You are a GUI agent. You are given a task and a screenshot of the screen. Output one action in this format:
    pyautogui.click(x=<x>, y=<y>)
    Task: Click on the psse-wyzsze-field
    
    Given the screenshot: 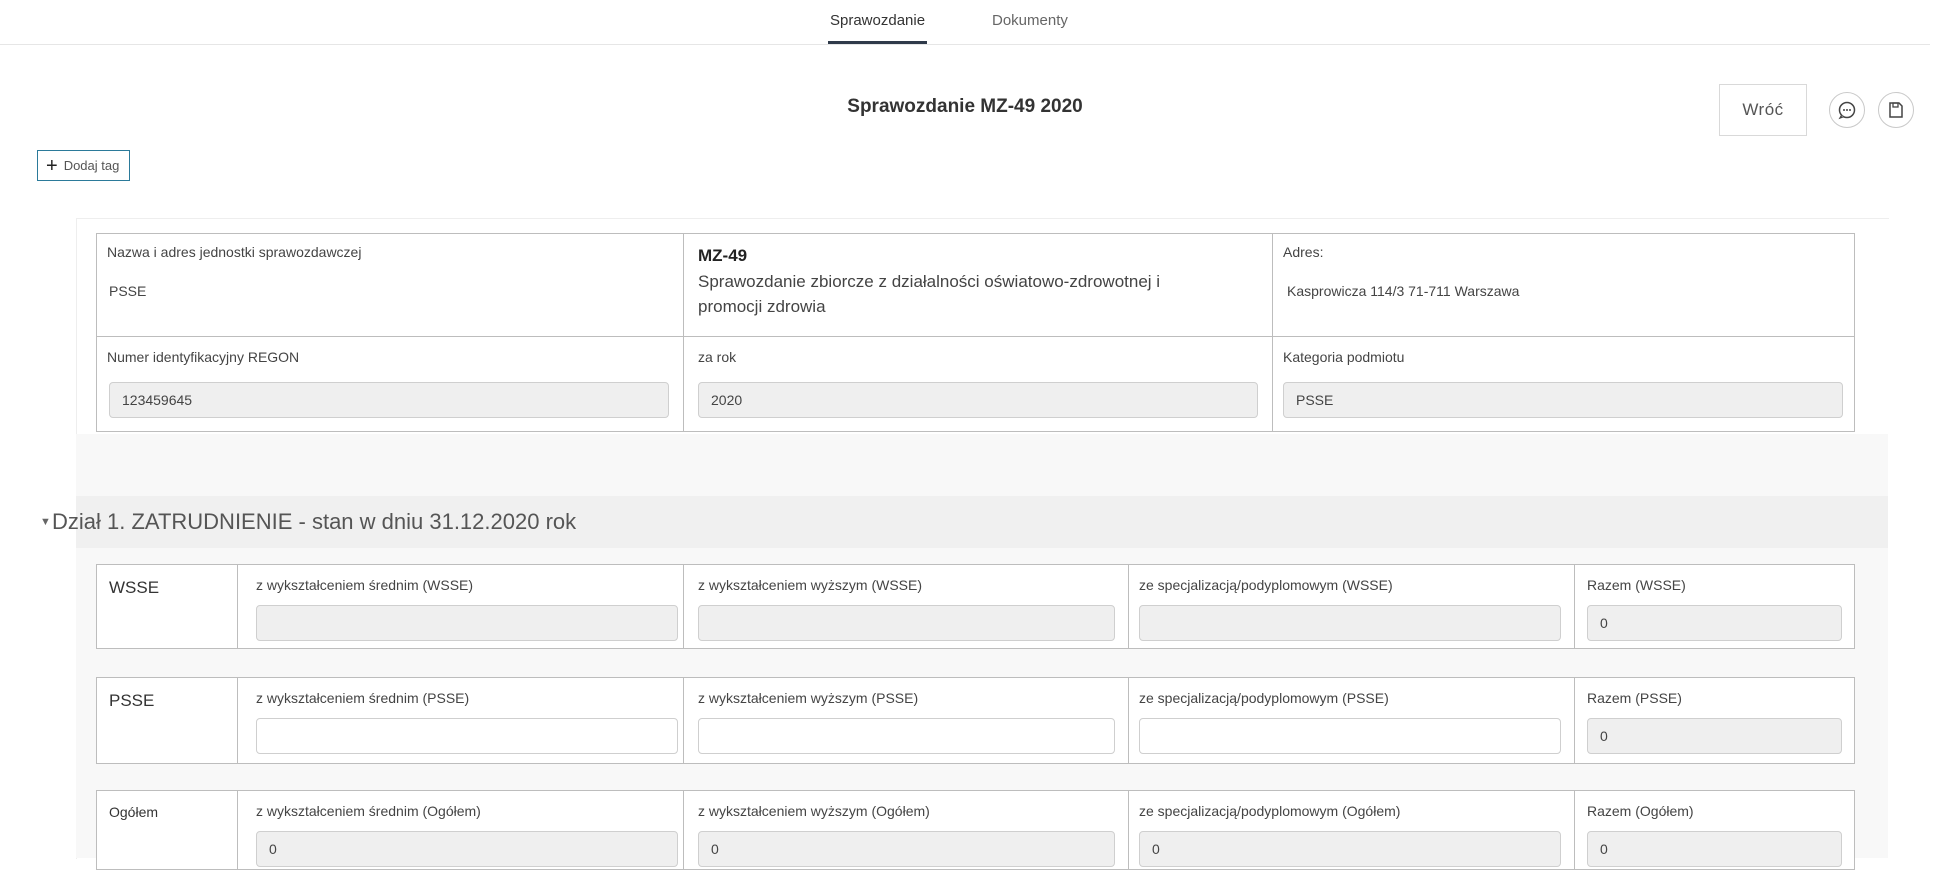 What is the action you would take?
    pyautogui.click(x=906, y=736)
    